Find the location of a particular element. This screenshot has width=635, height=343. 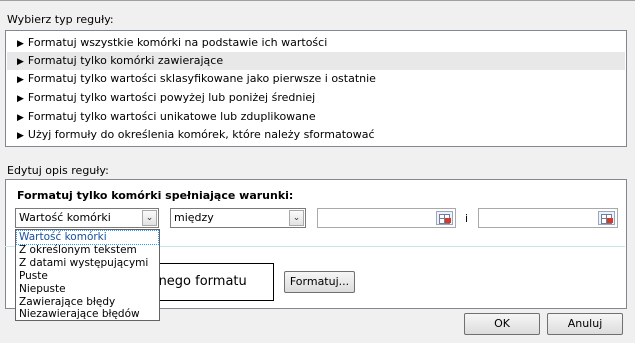

dropdown-option: Wartość komórki is located at coordinates (87, 237).